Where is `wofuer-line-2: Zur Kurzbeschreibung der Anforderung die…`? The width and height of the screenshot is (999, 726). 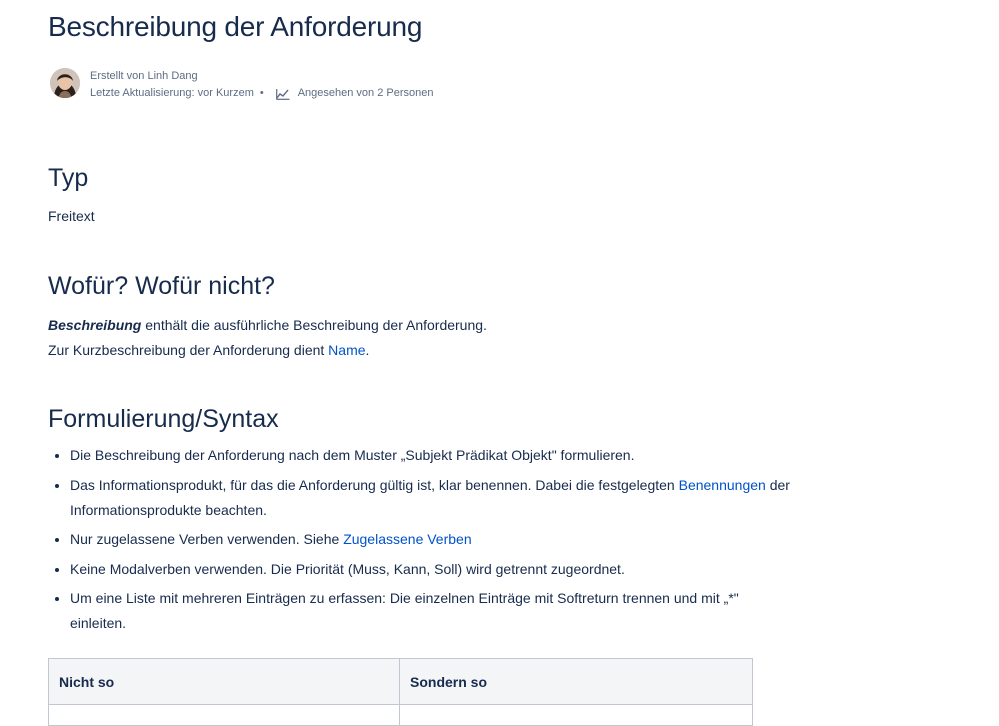
wofuer-line-2: Zur Kurzbeschreibung der Anforderung die… is located at coordinates (208, 350).